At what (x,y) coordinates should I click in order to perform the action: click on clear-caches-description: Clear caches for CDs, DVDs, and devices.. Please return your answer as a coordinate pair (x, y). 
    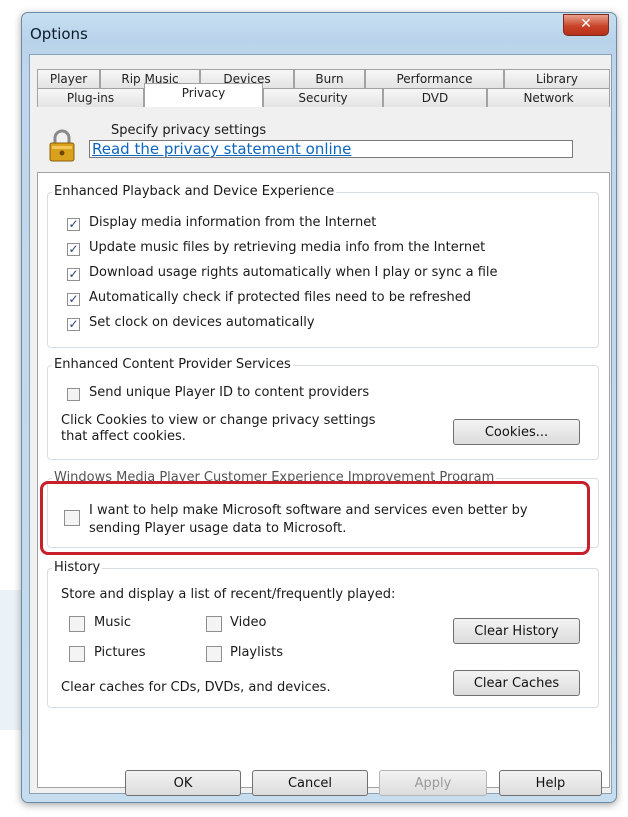
    Looking at the image, I should click on (196, 687).